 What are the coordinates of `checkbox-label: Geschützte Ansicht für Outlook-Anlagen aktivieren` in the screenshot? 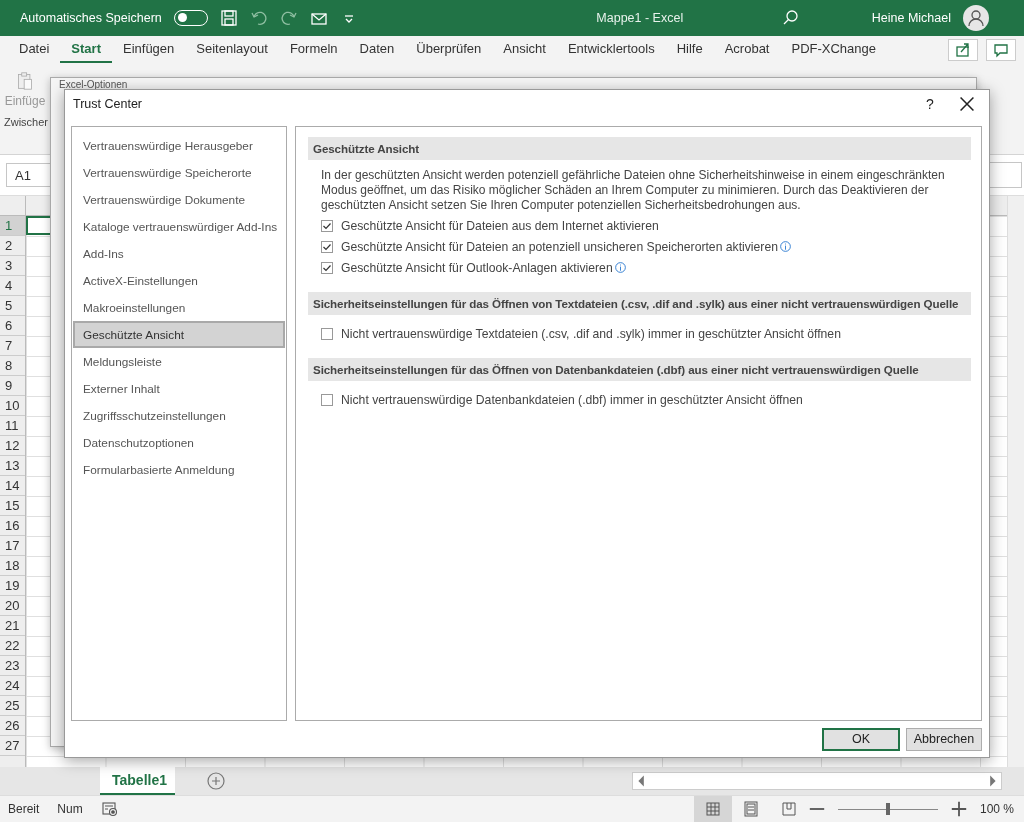 It's located at (477, 267).